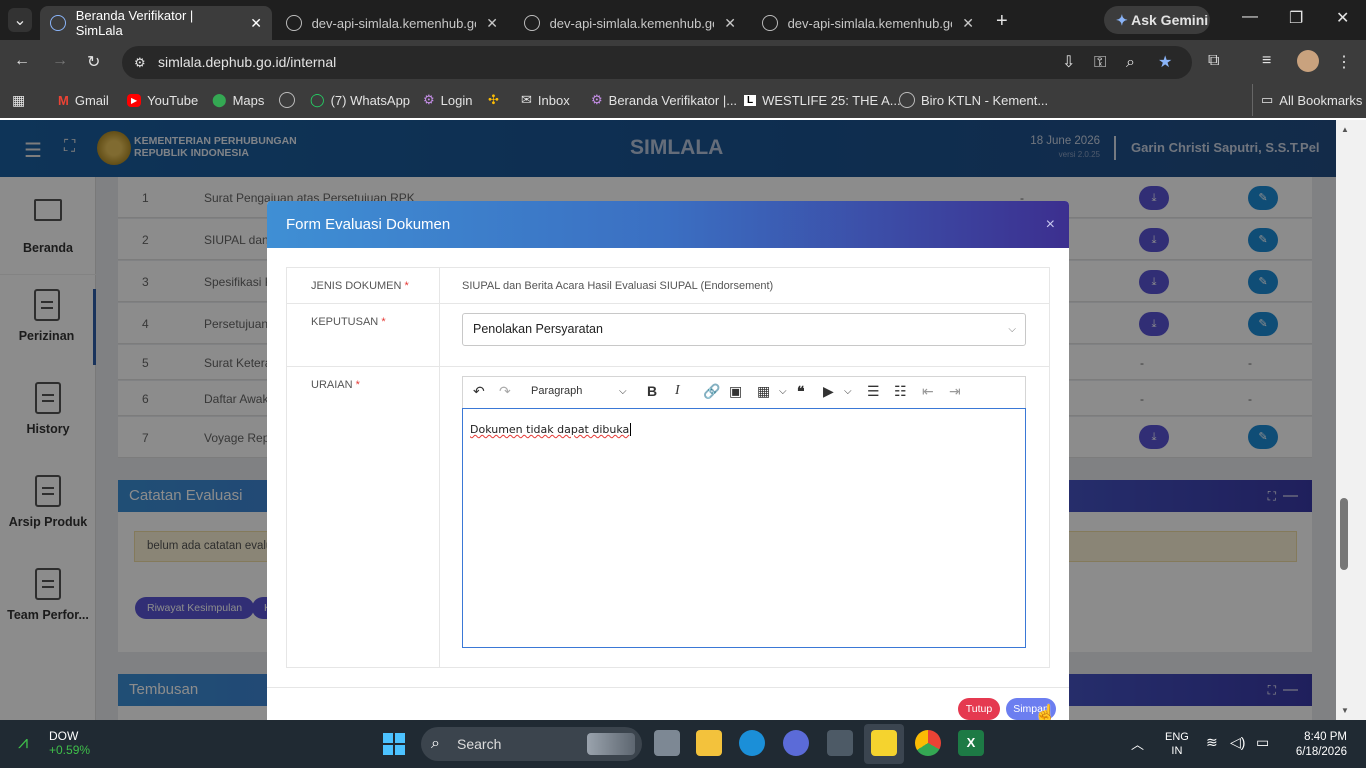  What do you see at coordinates (667, 743) in the screenshot?
I see `task-view-icon` at bounding box center [667, 743].